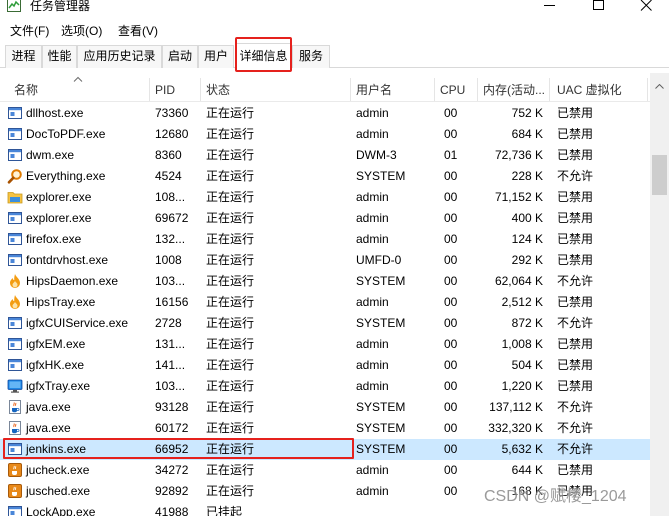  Describe the element at coordinates (325, 470) in the screenshot. I see `table-row: jucheck.exe 34272 正在运行 admin 00 644 K 已禁用` at that location.